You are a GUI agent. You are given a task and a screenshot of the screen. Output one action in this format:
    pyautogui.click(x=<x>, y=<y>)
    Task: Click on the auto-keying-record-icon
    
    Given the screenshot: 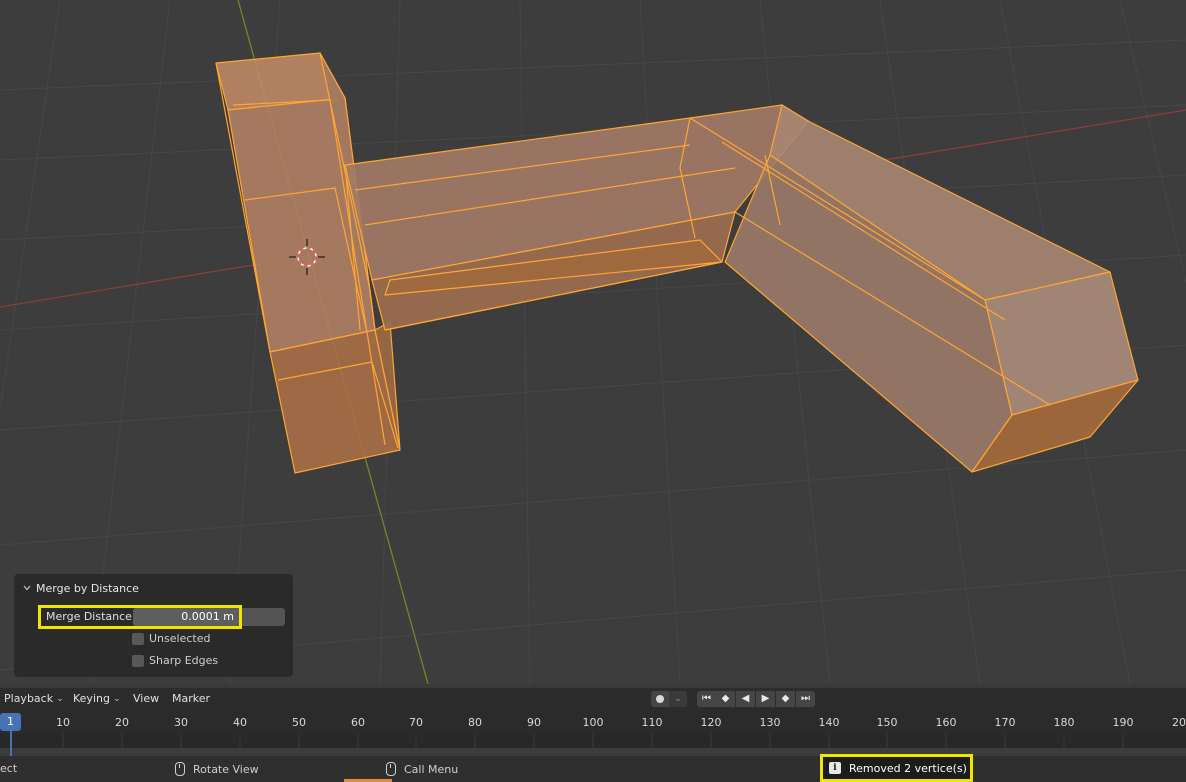 What is the action you would take?
    pyautogui.click(x=660, y=699)
    